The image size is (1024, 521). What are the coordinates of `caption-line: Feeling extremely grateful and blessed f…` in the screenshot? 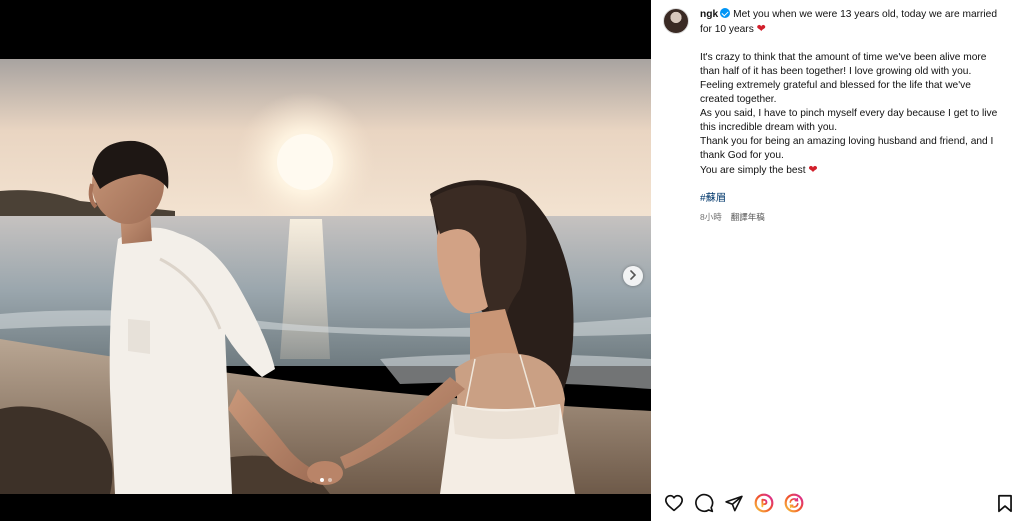 It's located at (835, 85).